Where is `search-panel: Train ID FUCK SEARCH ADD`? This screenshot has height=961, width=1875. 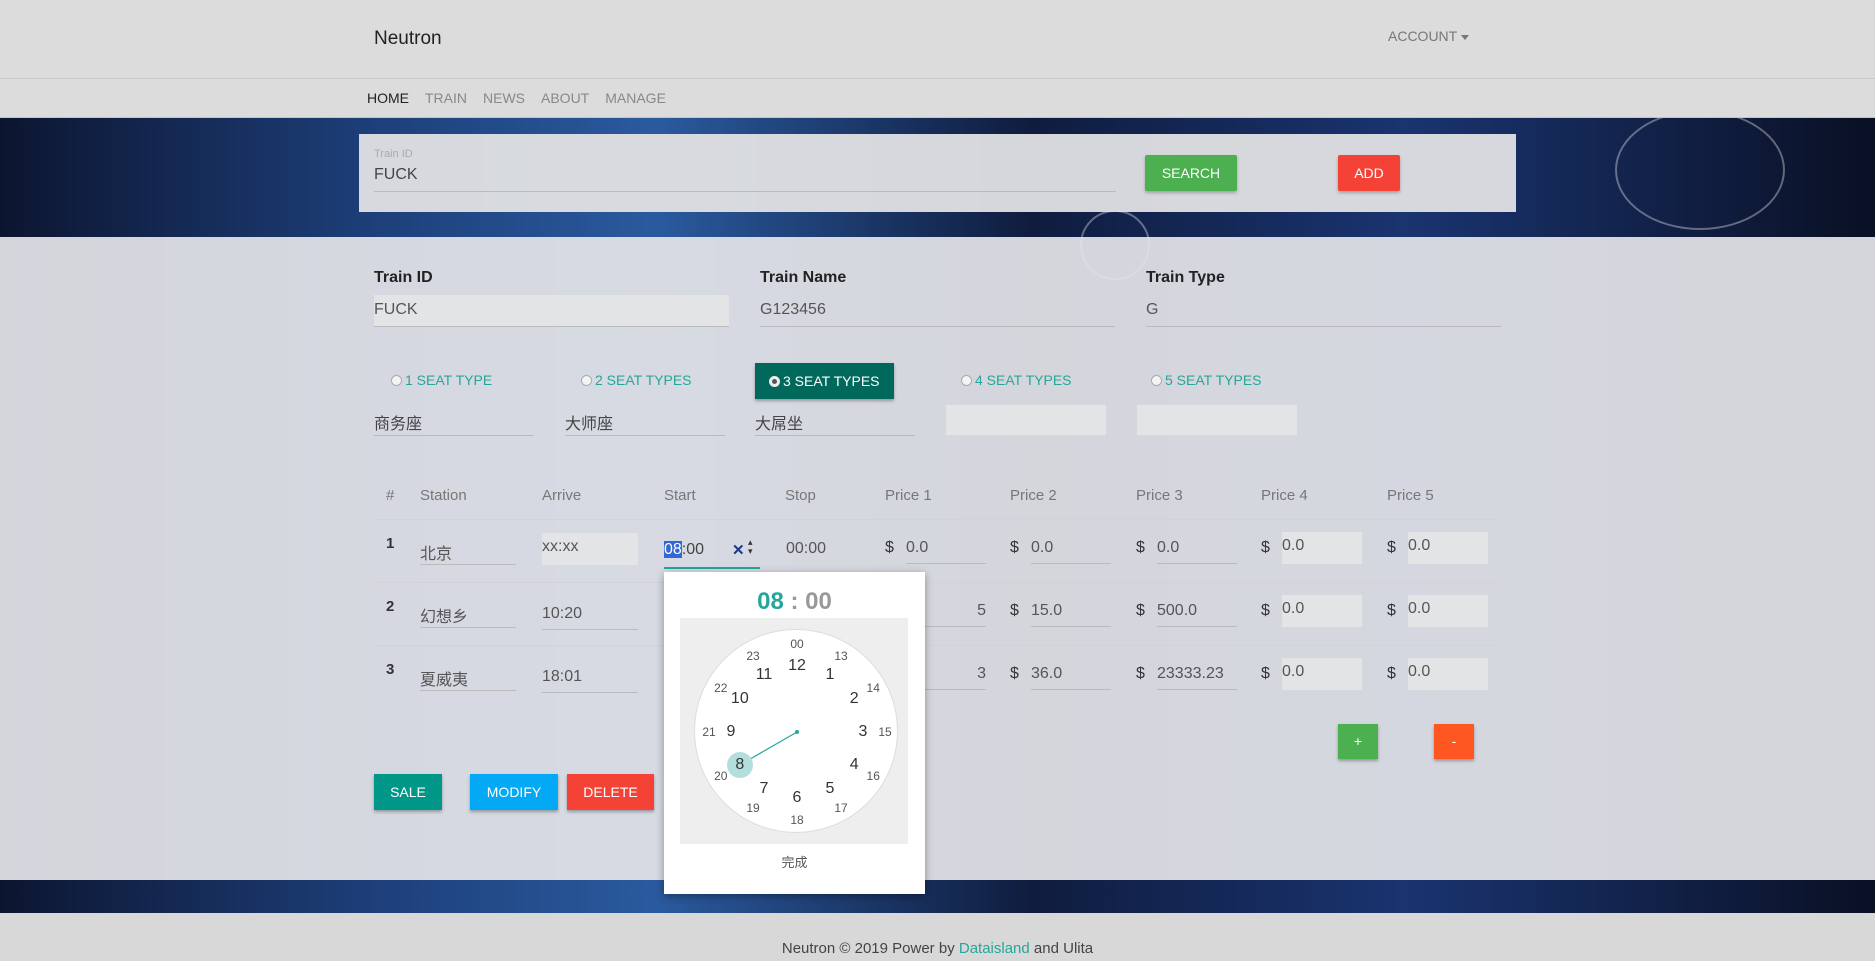
search-panel: Train ID FUCK SEARCH ADD is located at coordinates (937, 173).